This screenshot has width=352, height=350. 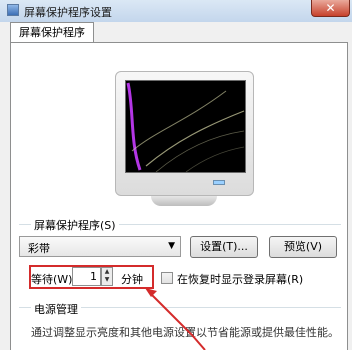 I want to click on close-button: ✕, so click(x=330, y=8).